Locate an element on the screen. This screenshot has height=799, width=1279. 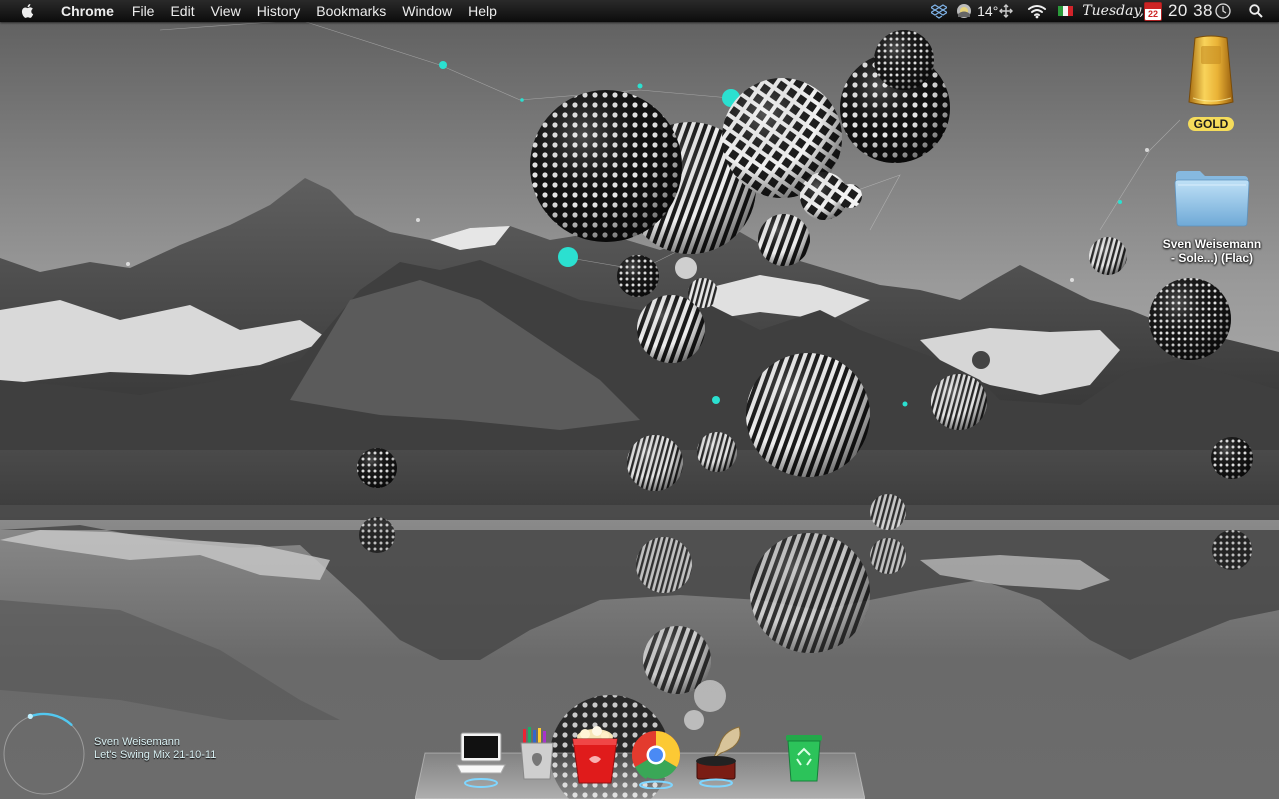
network-arrows-icon is located at coordinates (1006, 11).